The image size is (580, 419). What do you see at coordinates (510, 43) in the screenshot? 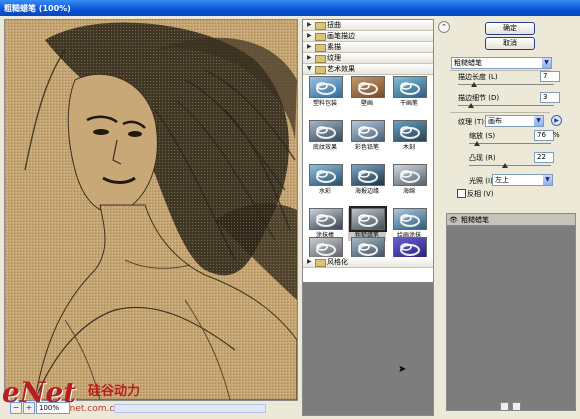
I see `cancel-button: 取消` at bounding box center [510, 43].